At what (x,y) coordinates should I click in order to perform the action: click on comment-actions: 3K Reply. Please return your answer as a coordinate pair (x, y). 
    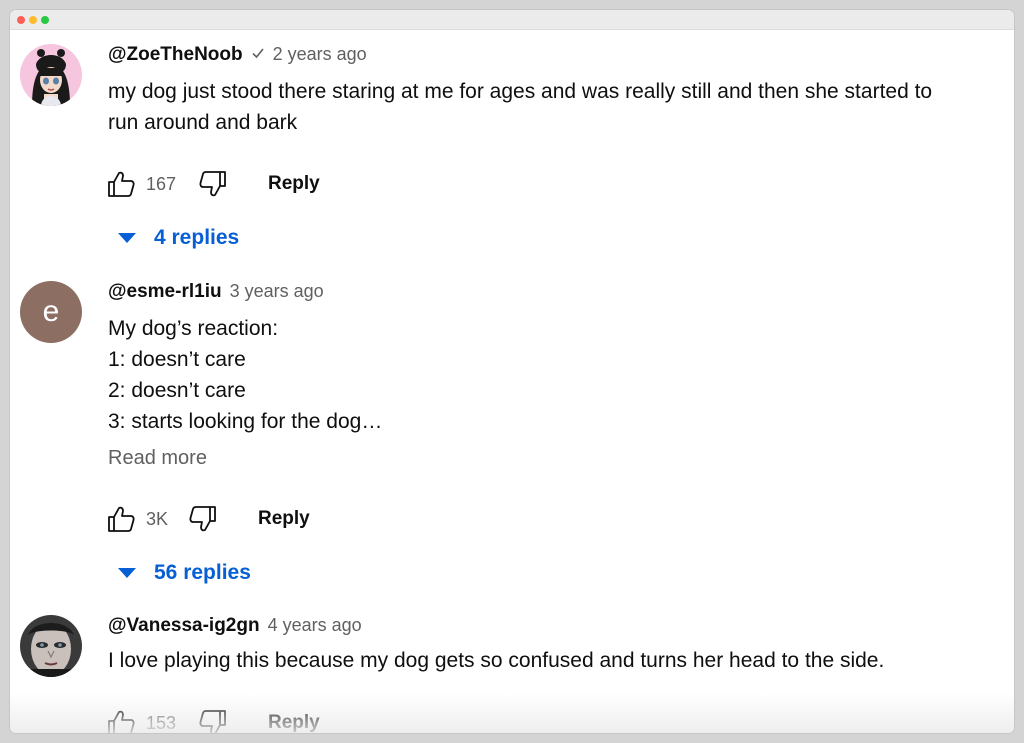
    Looking at the image, I should click on (208, 519).